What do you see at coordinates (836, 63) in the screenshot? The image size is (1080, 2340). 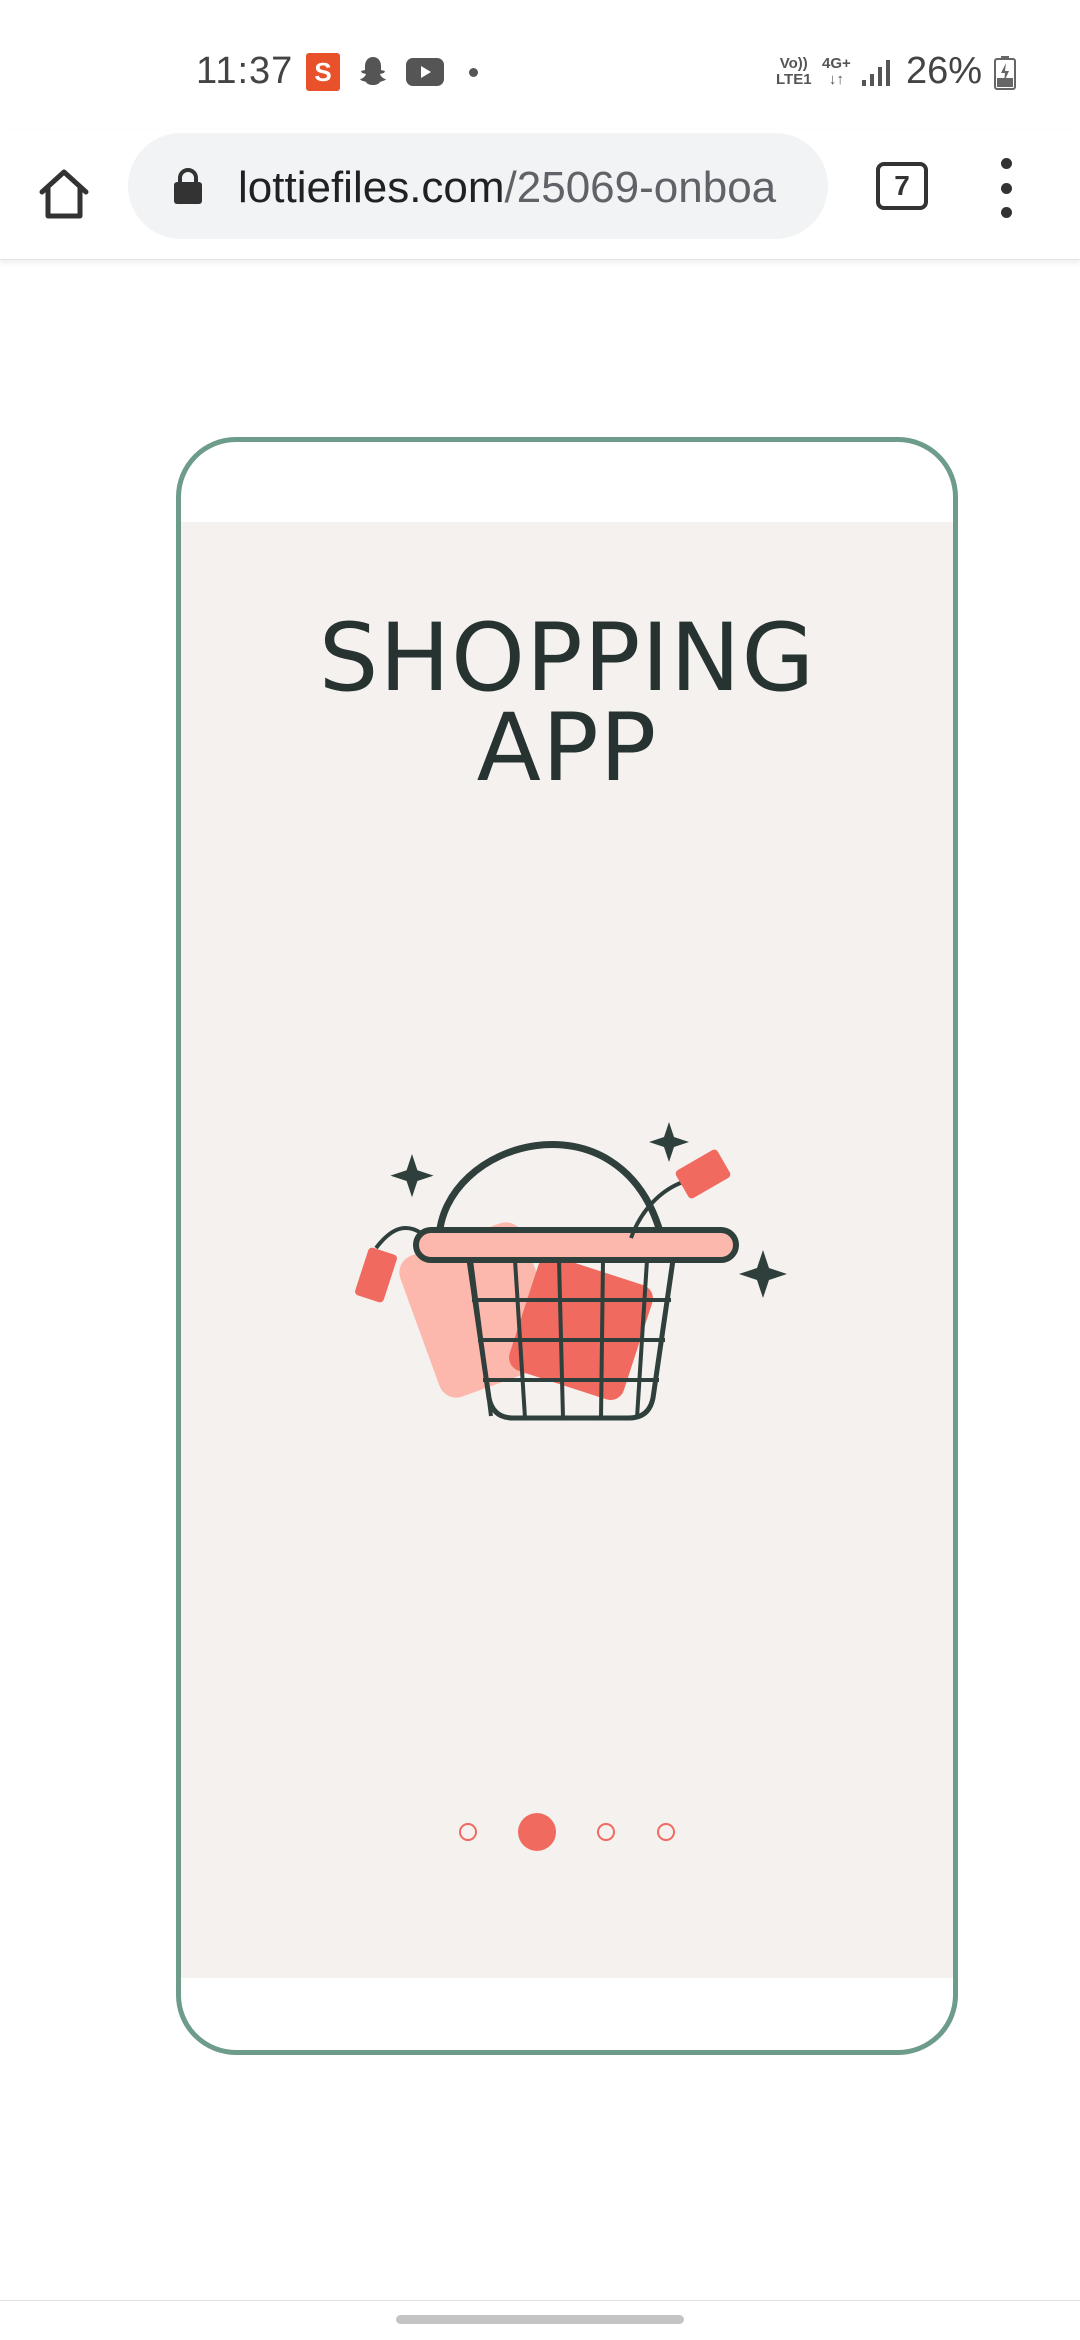 I see `network-type: 4G+` at bounding box center [836, 63].